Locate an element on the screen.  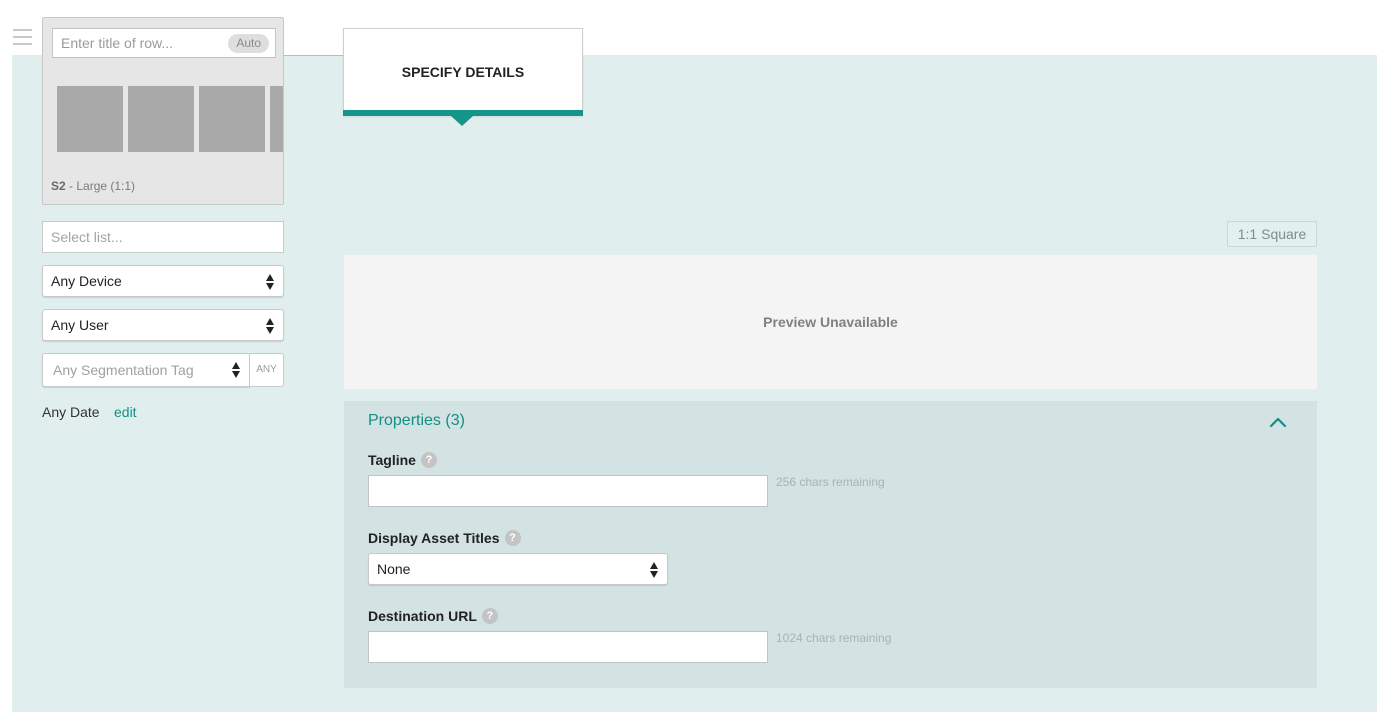
destination-url-input is located at coordinates (568, 647).